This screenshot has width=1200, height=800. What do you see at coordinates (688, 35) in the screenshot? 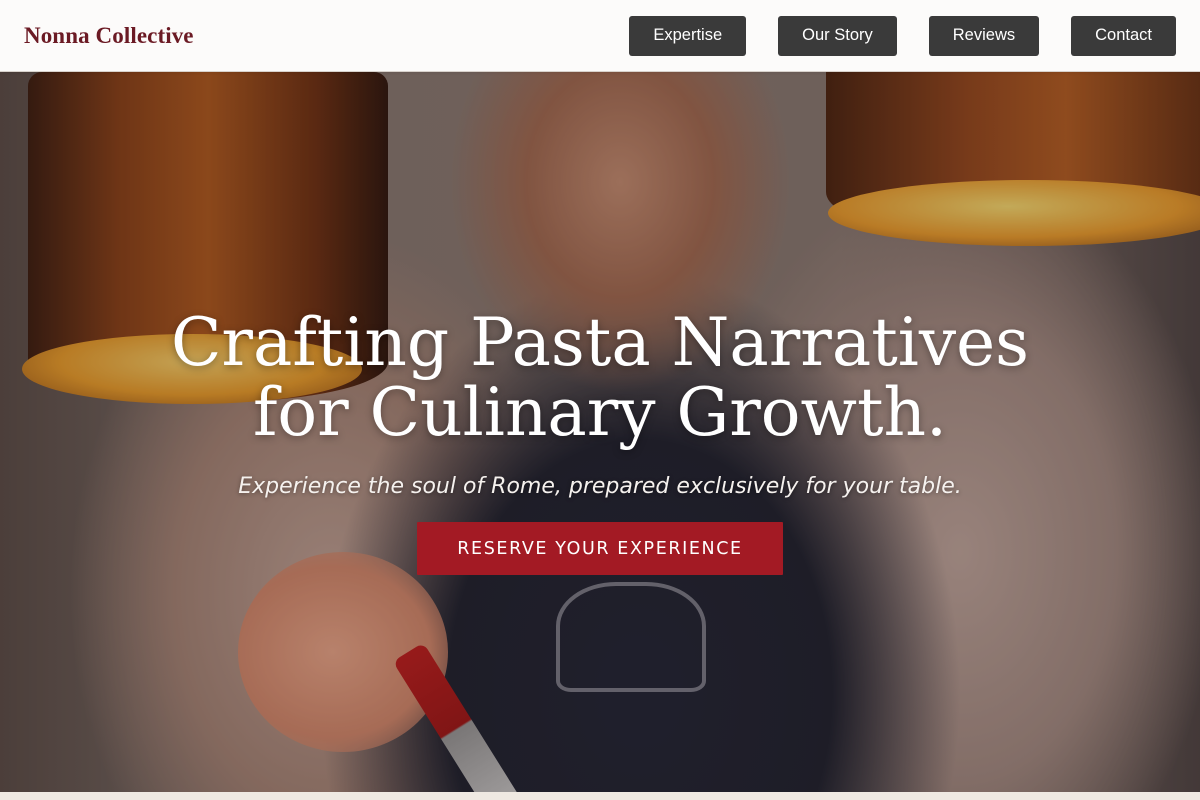
I see `nav-expertise-button: Expertise` at bounding box center [688, 35].